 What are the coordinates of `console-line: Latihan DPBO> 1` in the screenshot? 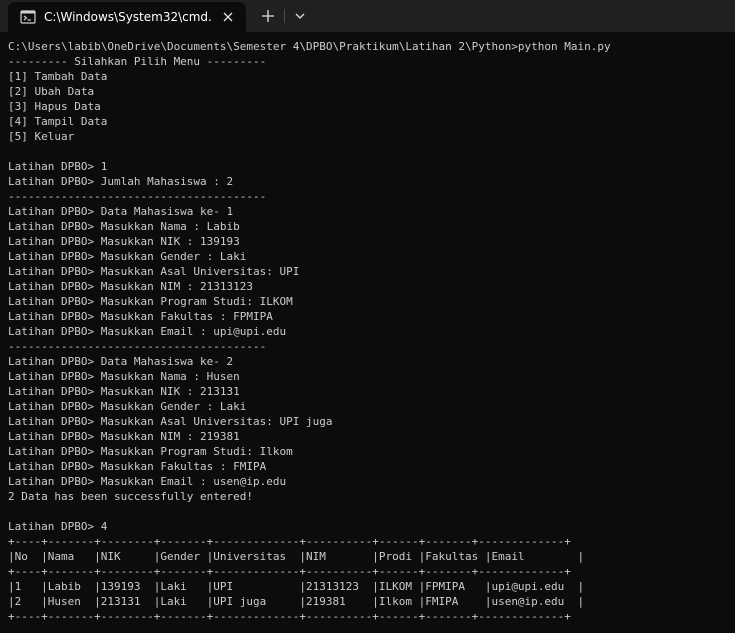 It's located at (58, 166).